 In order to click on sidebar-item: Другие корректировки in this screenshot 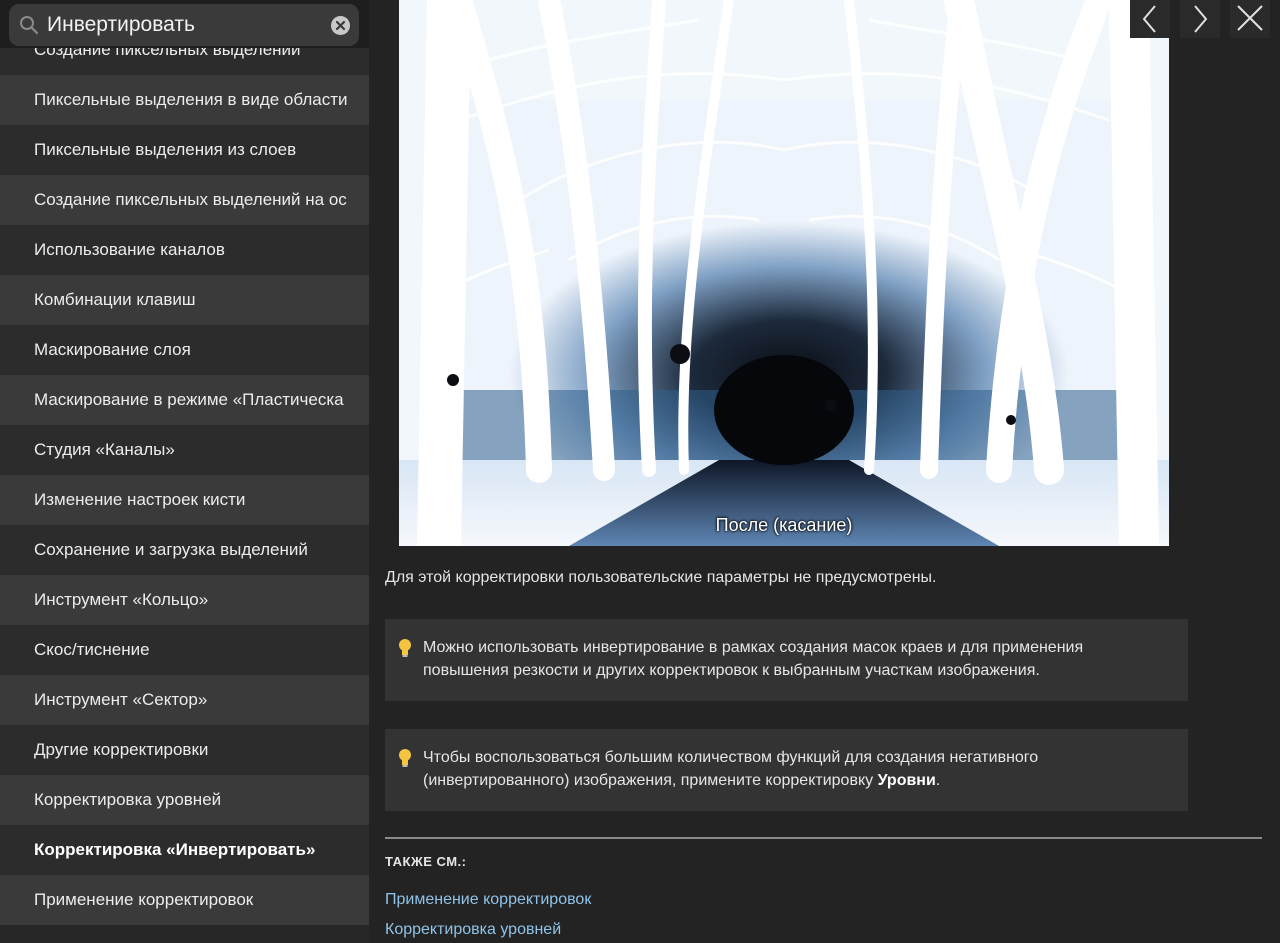, I will do `click(184, 750)`.